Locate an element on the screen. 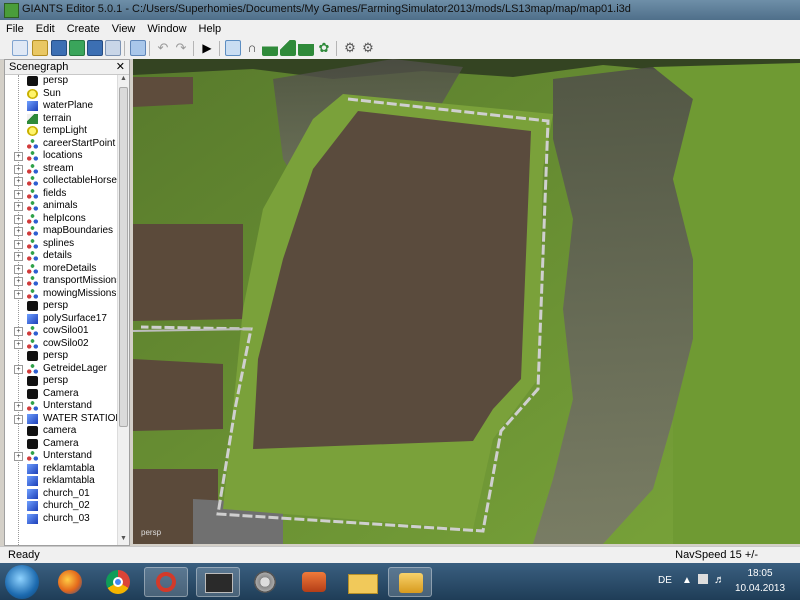 Image resolution: width=800 pixels, height=600 pixels. menu-view: View is located at coordinates (124, 27).